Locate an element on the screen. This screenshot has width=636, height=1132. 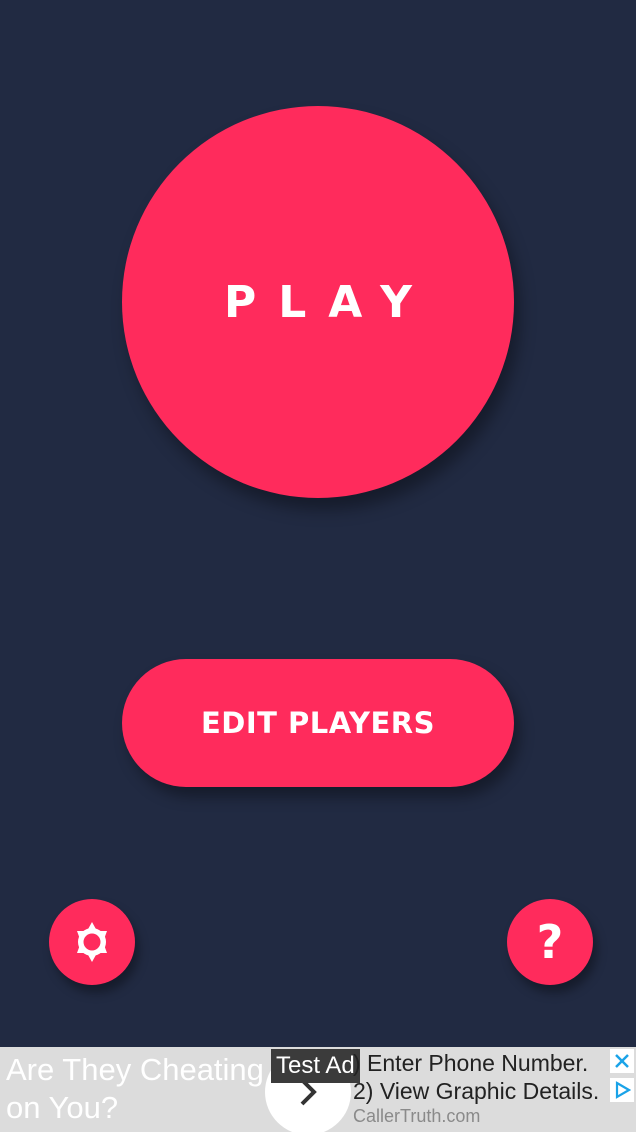
ad-choices-button is located at coordinates (622, 1090).